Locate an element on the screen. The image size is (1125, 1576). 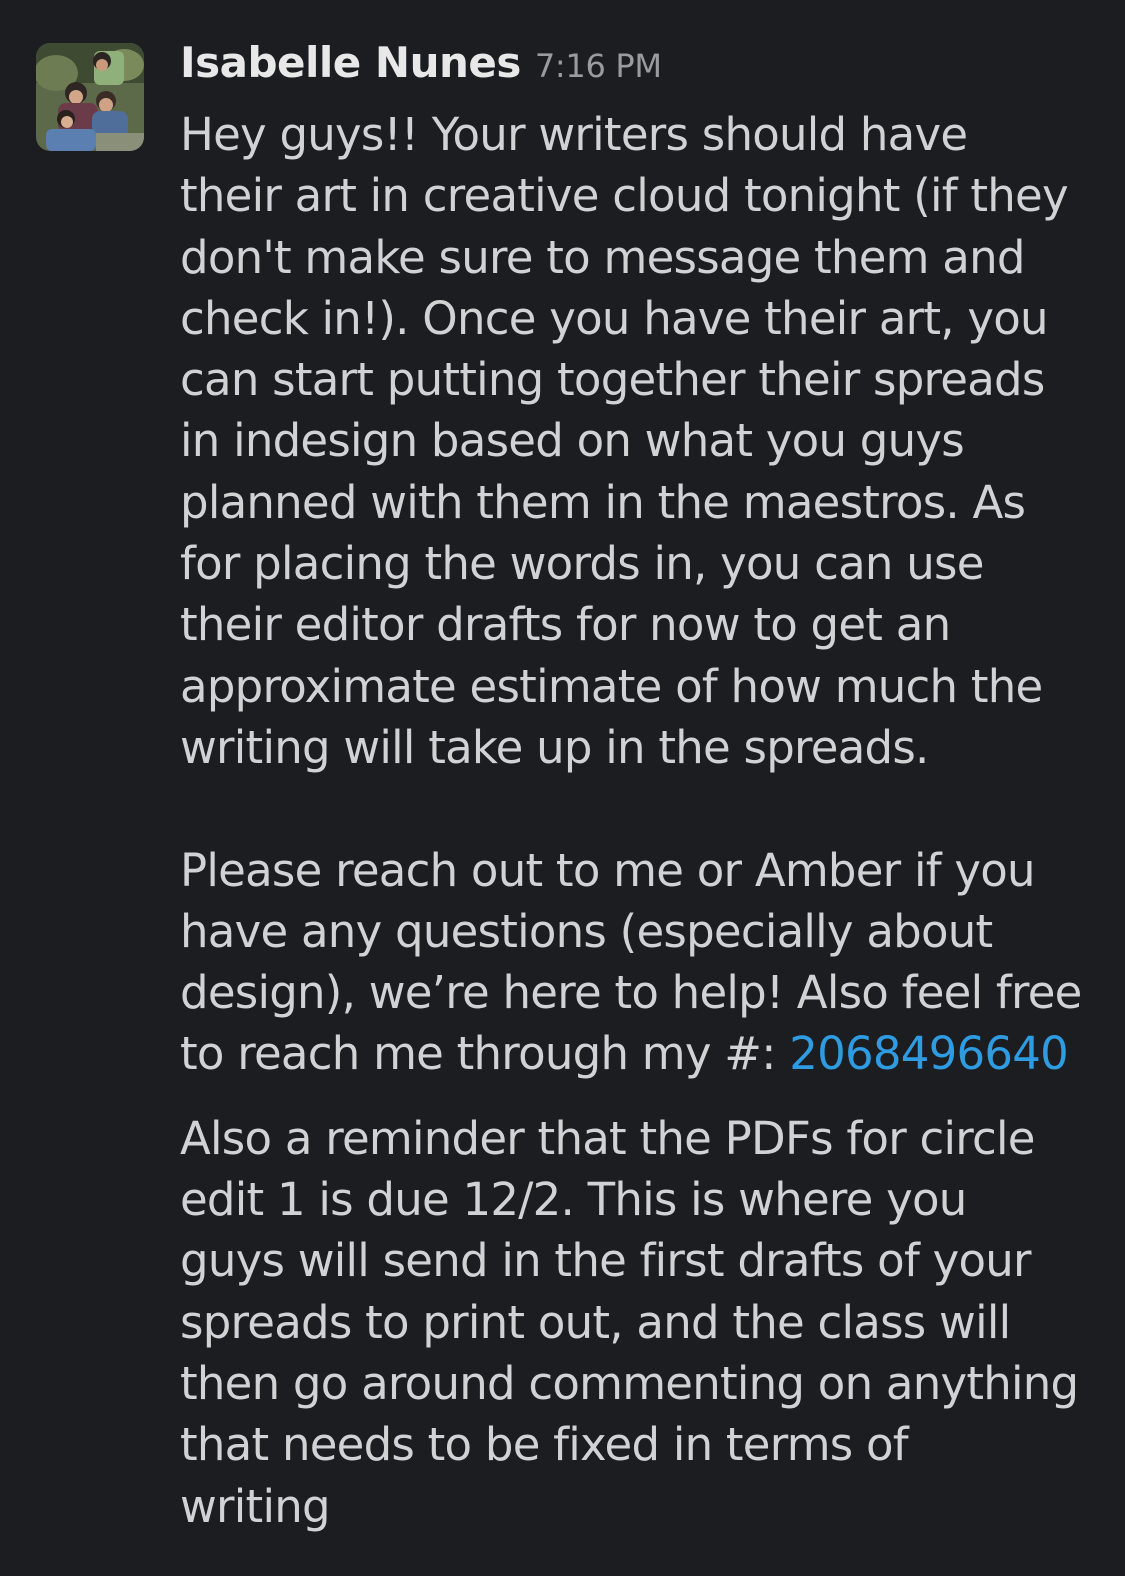
text-line: writing will take up in the spreads. is located at coordinates (554, 747).